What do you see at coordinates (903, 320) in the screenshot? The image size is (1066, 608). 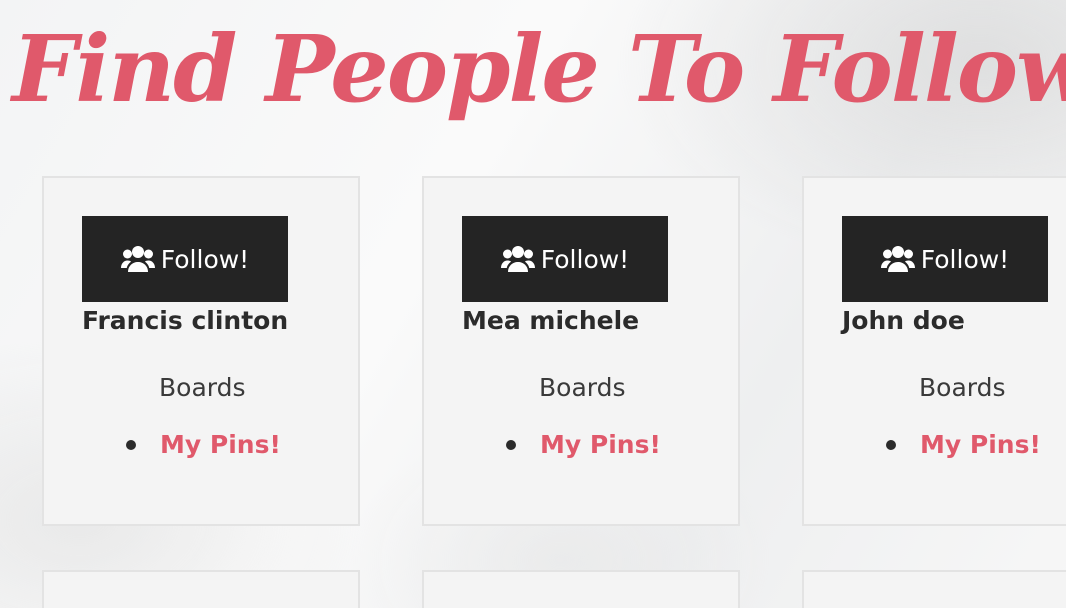 I see `user-name: John doe` at bounding box center [903, 320].